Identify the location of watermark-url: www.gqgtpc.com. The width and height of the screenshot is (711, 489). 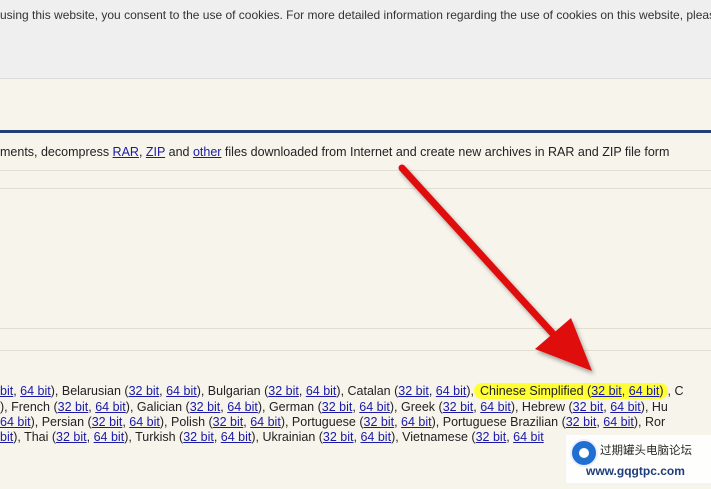
(635, 471).